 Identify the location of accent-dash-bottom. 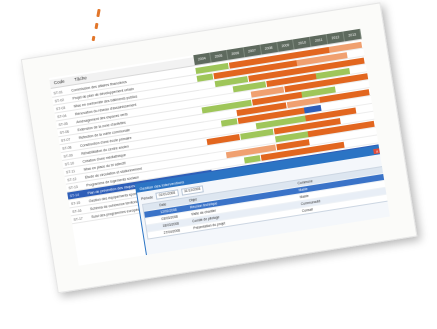
(93, 38).